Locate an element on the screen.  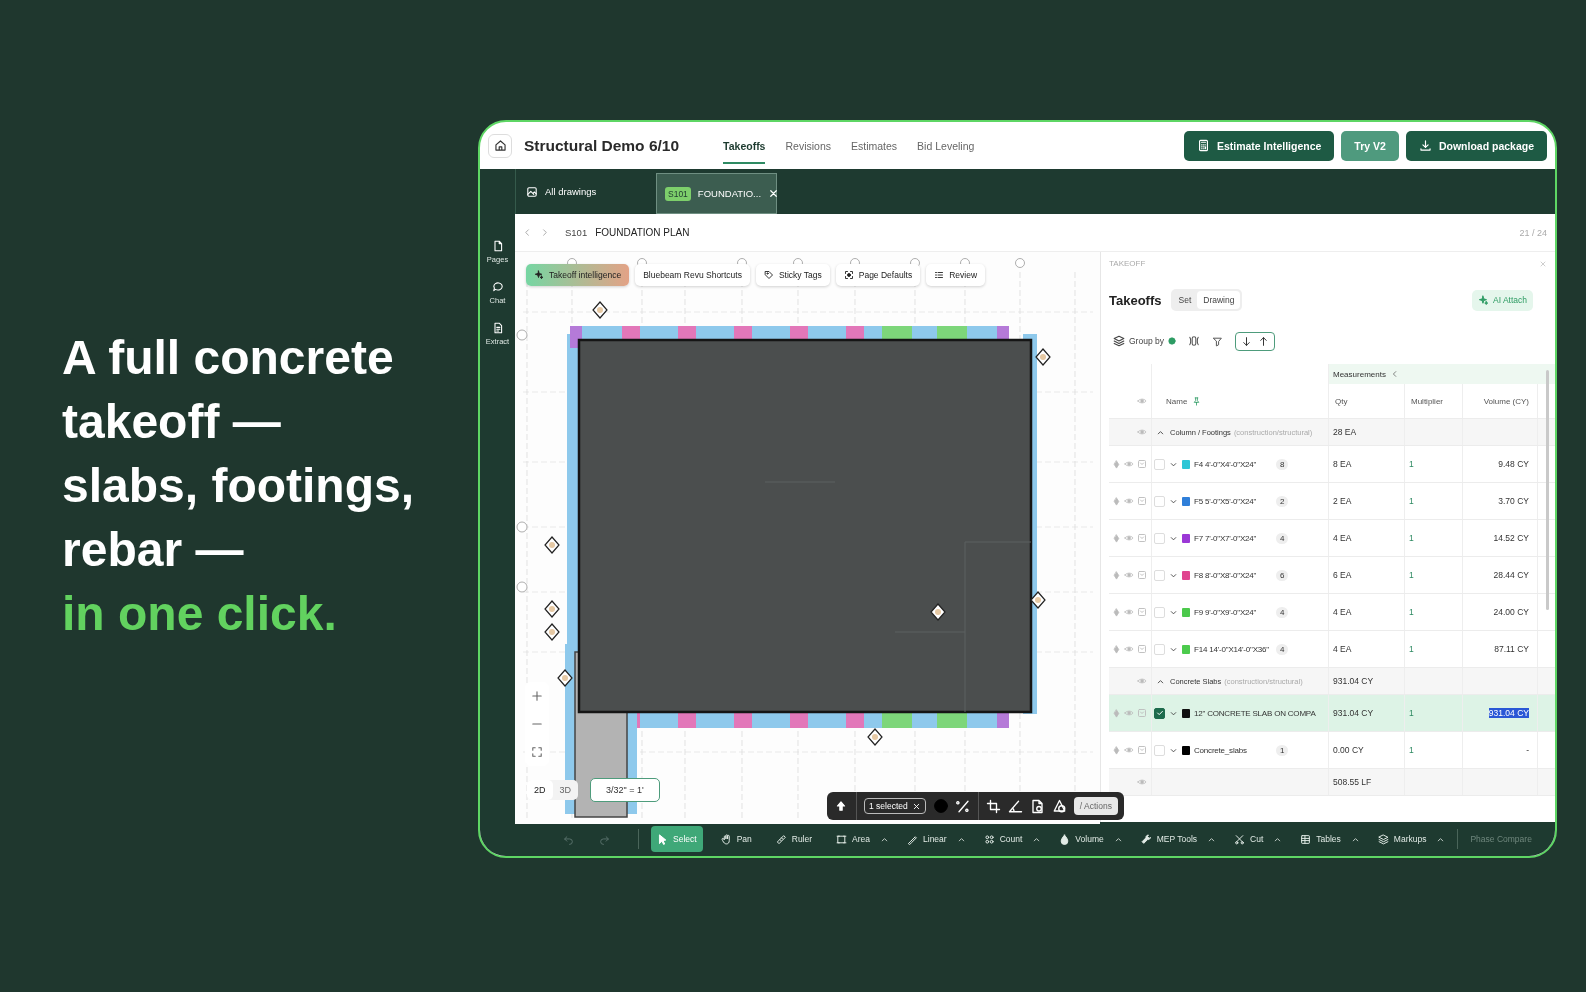
home-button is located at coordinates (500, 145).